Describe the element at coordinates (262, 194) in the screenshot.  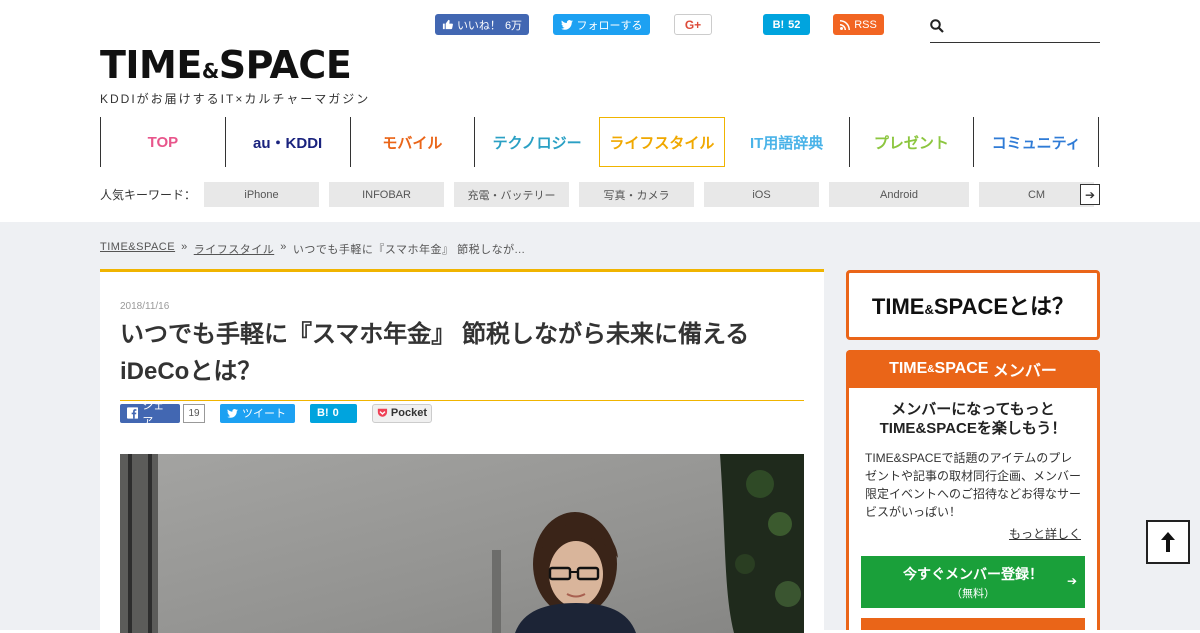
I see `keyword-tag: iPhone` at that location.